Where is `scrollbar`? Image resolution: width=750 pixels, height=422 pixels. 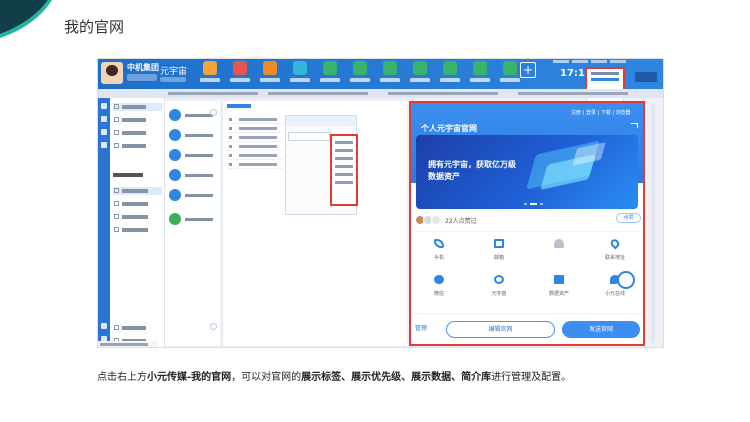
scrollbar is located at coordinates (653, 223).